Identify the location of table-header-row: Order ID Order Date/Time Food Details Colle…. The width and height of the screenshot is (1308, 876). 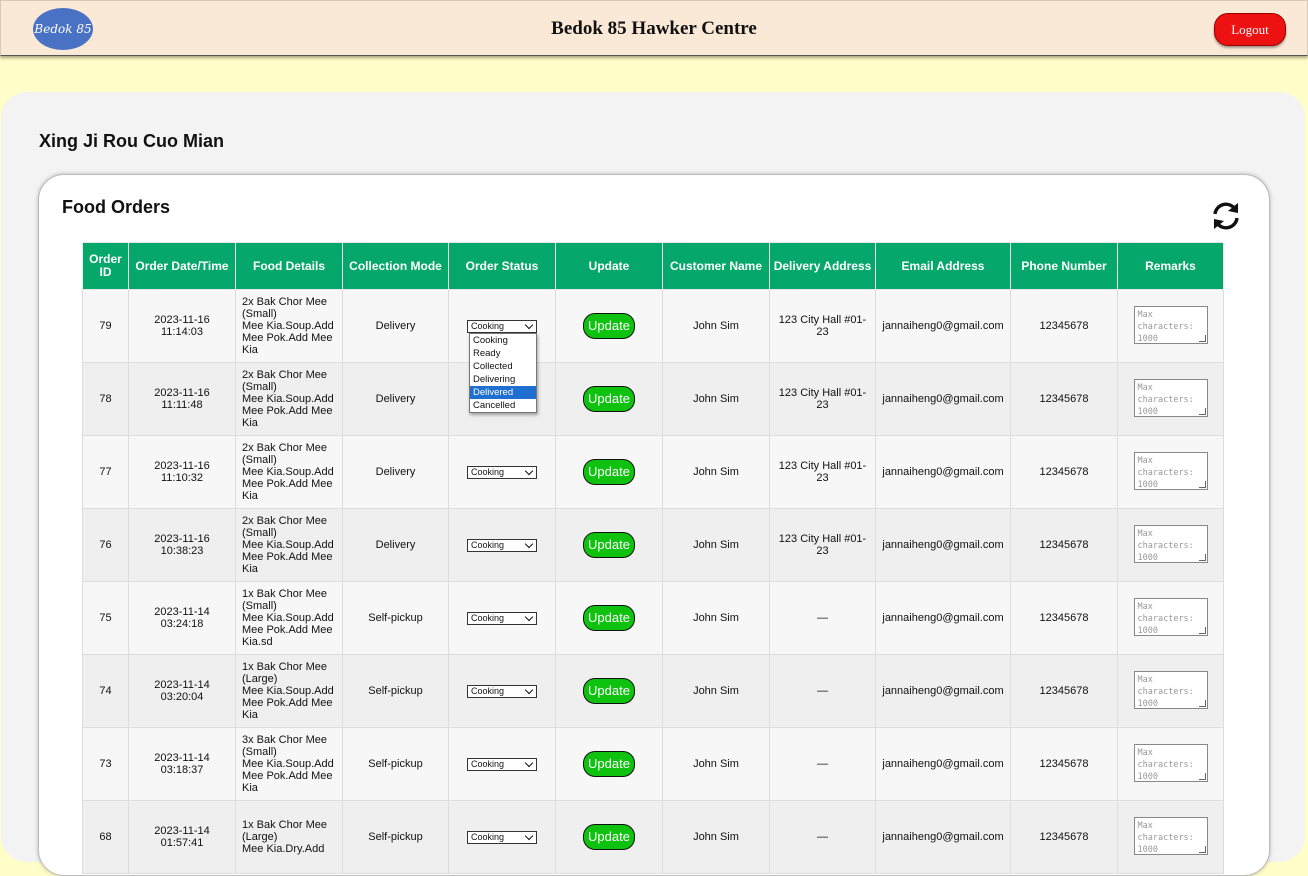
(653, 266).